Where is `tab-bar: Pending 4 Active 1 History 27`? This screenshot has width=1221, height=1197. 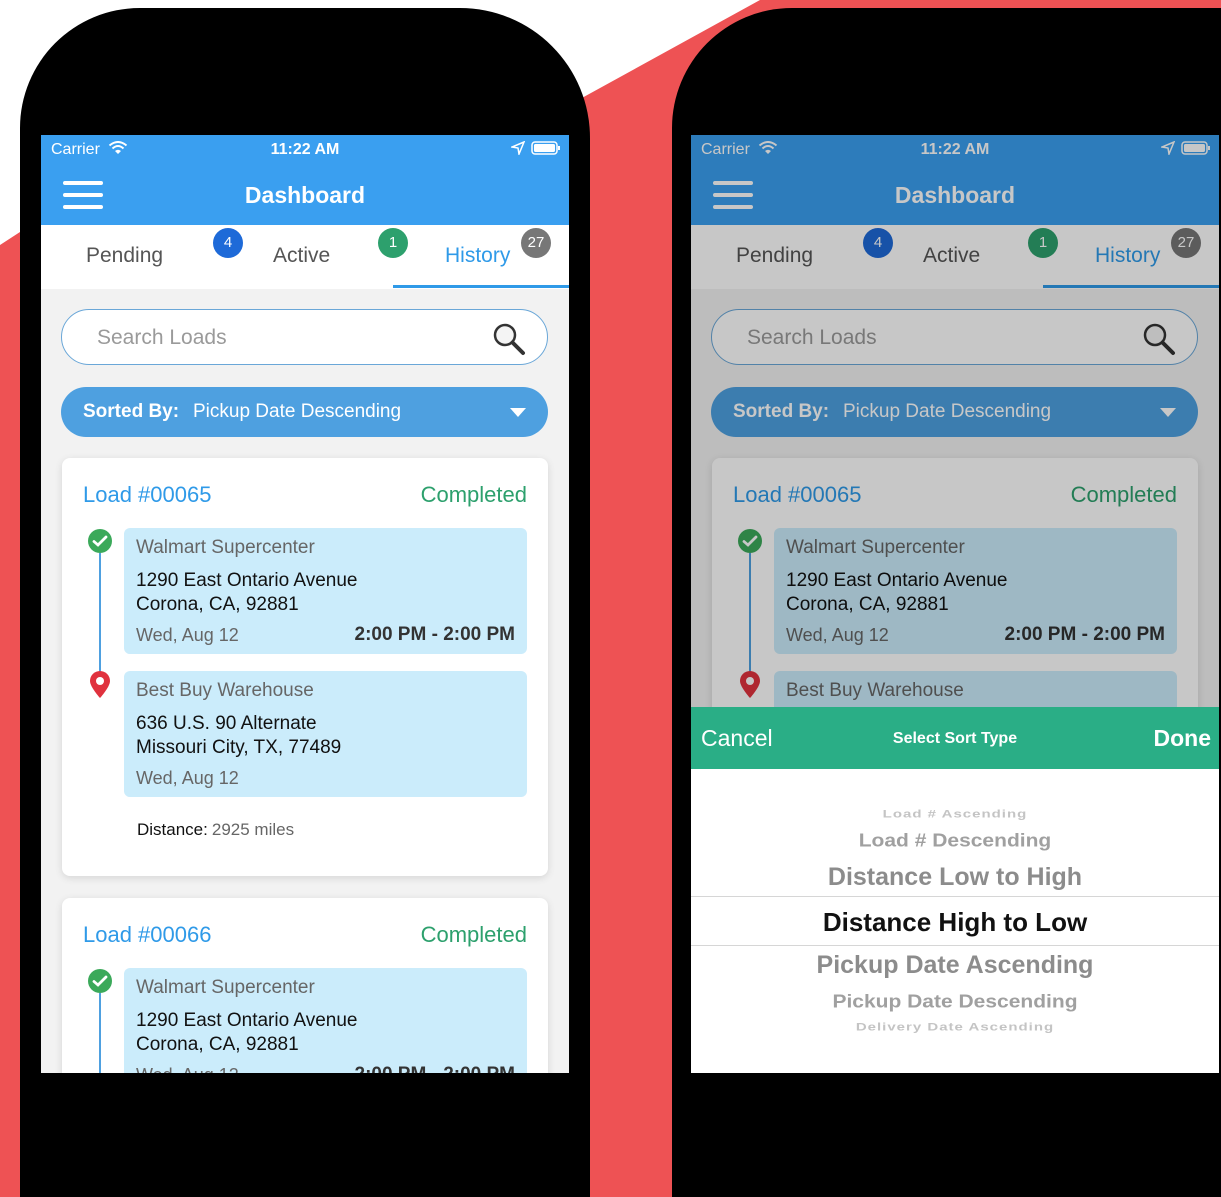 tab-bar: Pending 4 Active 1 History 27 is located at coordinates (305, 257).